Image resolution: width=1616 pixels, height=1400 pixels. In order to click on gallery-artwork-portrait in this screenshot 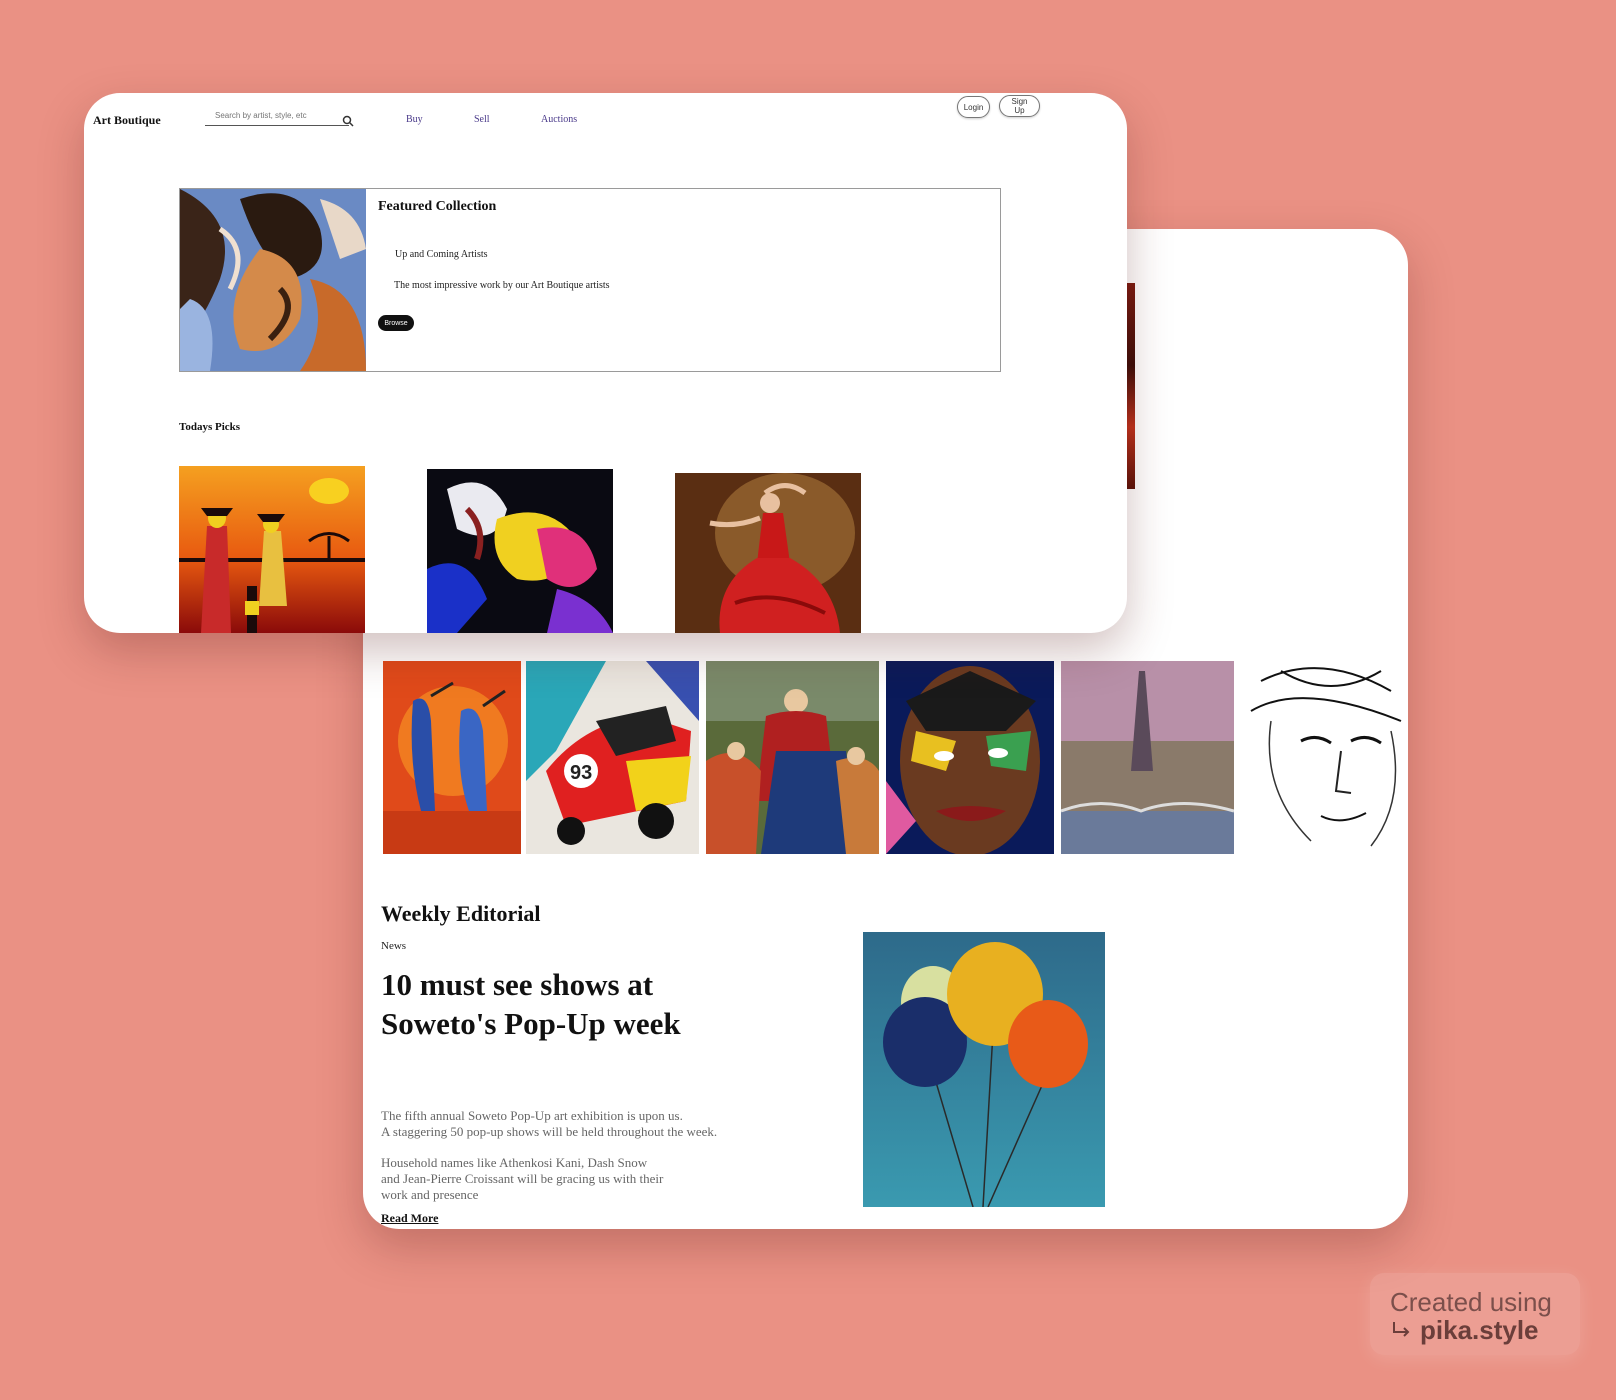, I will do `click(970, 757)`.